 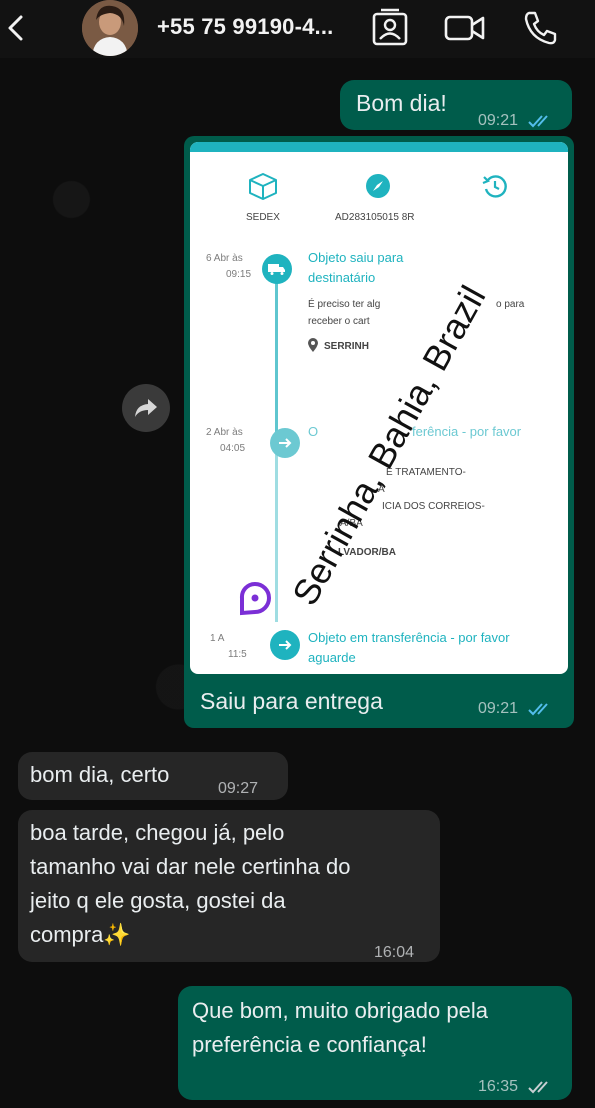 I want to click on location-pin-icon, so click(x=313, y=345).